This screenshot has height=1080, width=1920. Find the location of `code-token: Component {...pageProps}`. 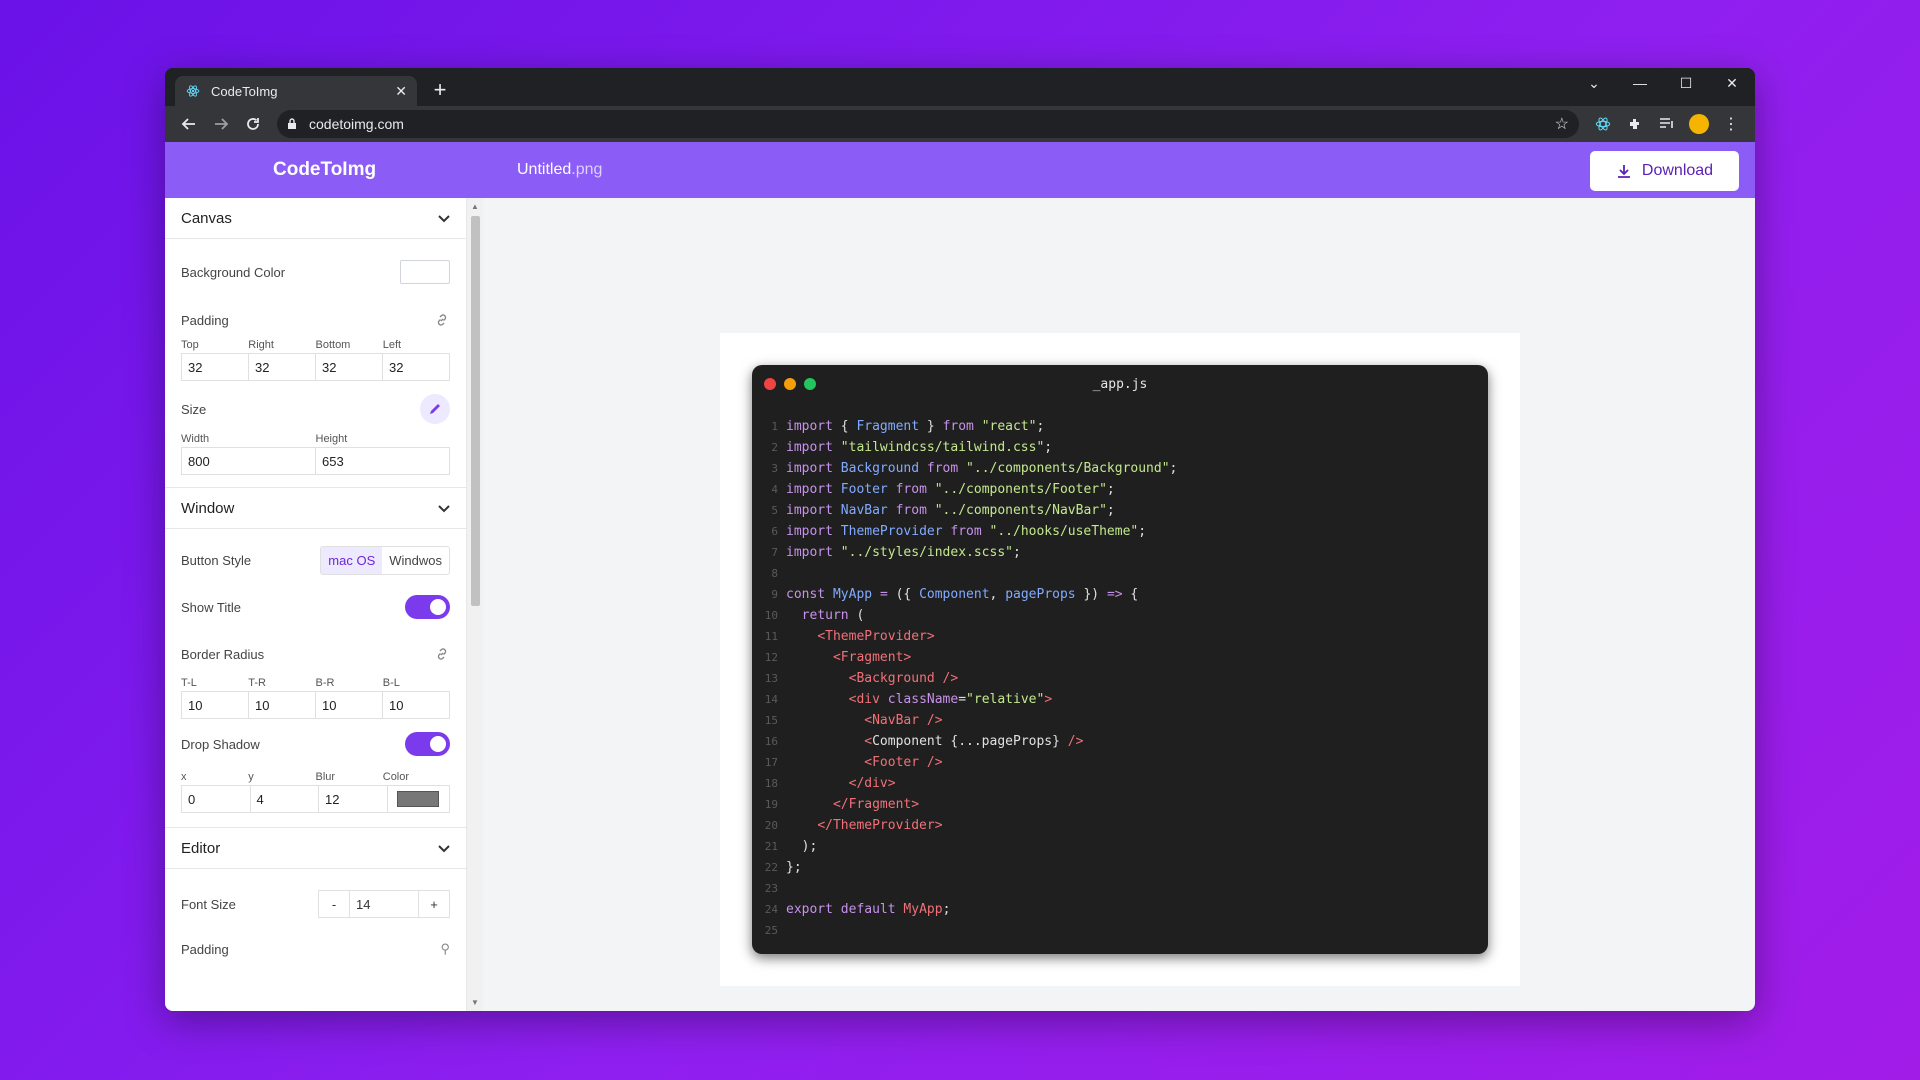

code-token: Component {...pageProps} is located at coordinates (970, 741).